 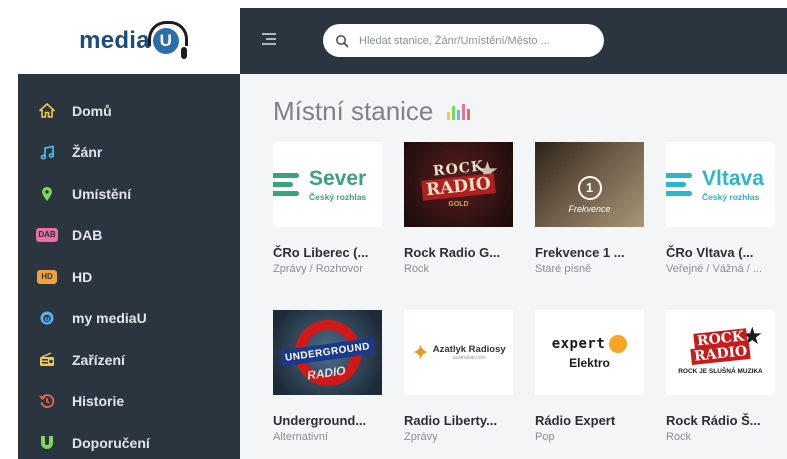 What do you see at coordinates (47, 443) in the screenshot?
I see `recommend-icon` at bounding box center [47, 443].